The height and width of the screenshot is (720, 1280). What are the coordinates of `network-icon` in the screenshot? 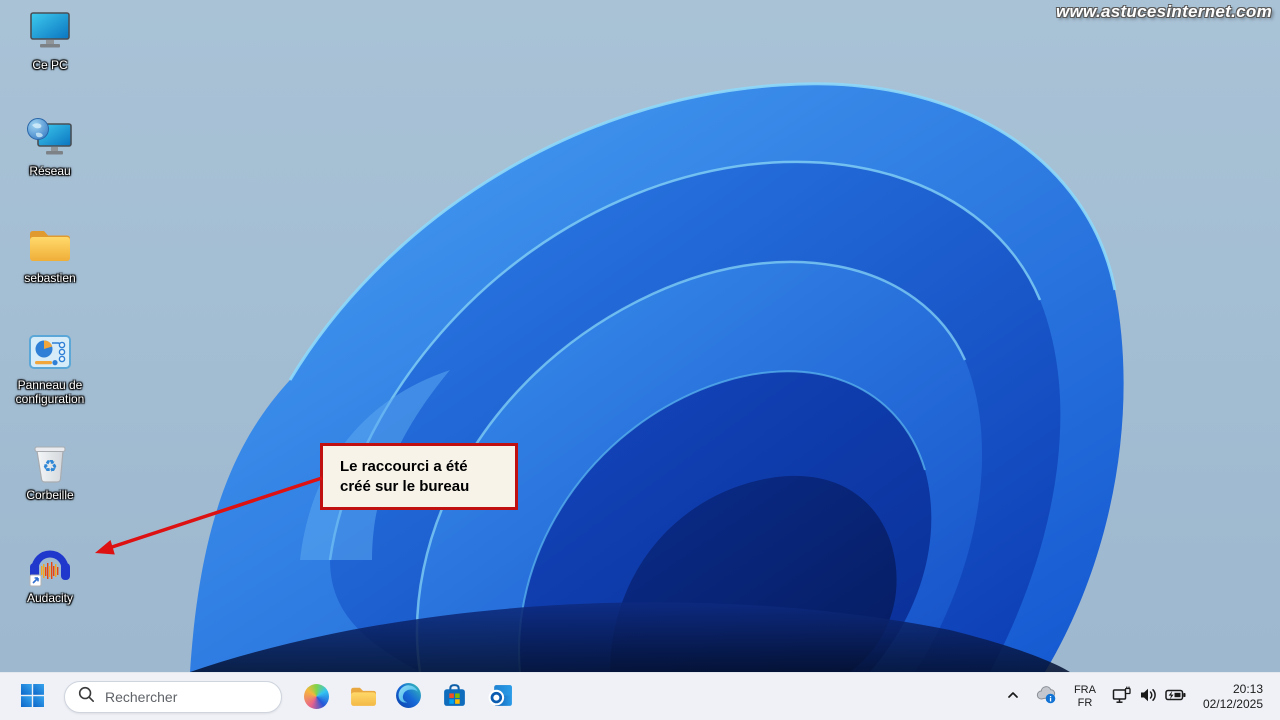 It's located at (1122, 696).